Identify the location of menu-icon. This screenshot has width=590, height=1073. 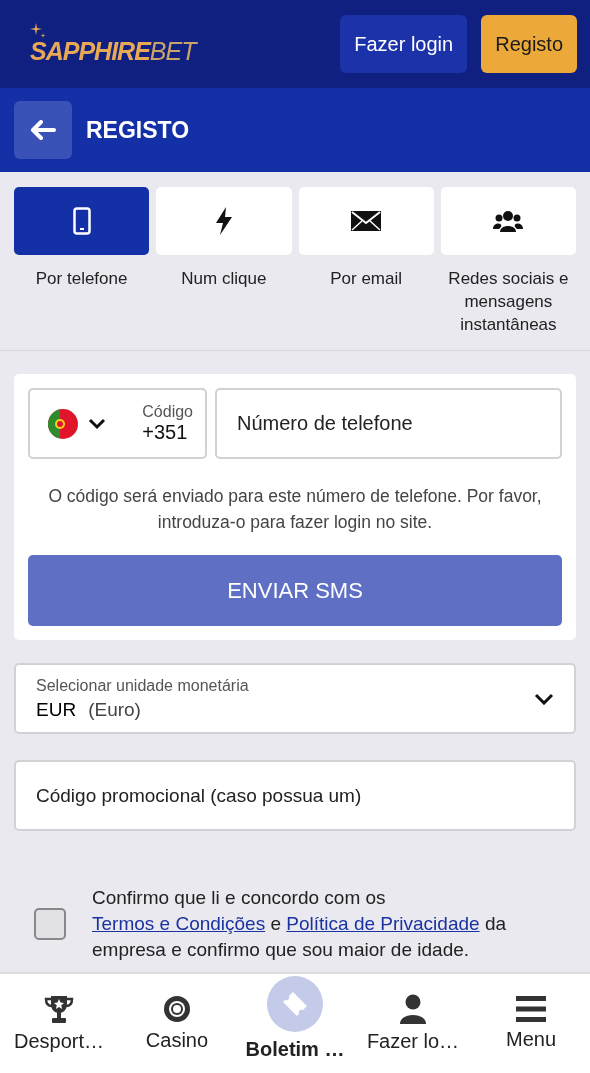
(531, 1009).